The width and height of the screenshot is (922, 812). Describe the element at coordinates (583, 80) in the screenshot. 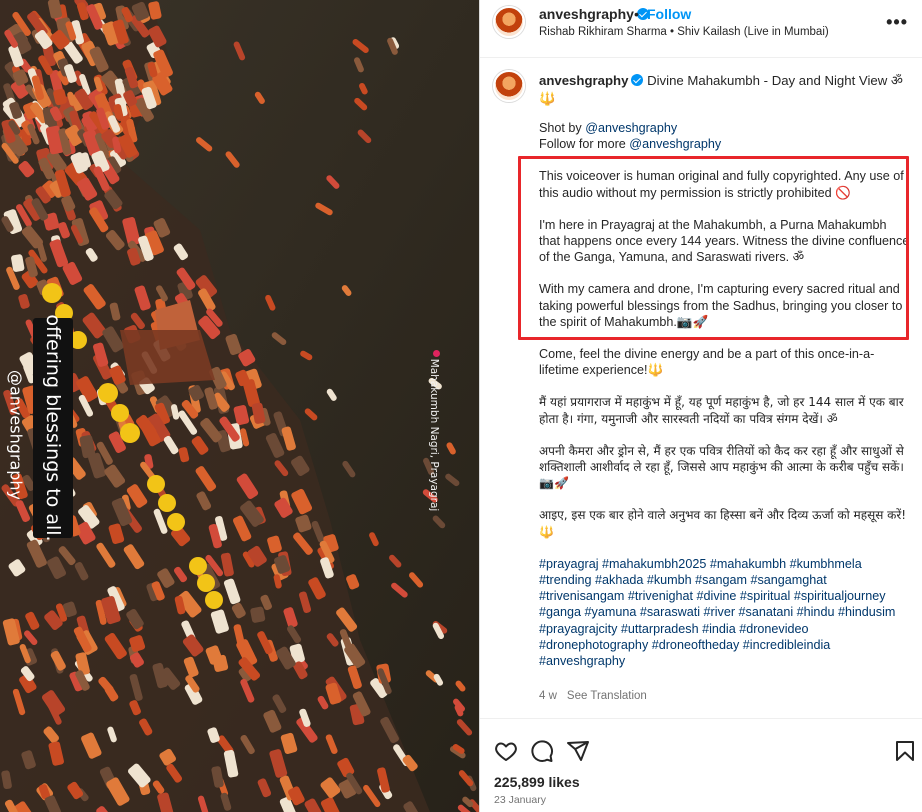

I see `caption-username-link: anveshgraphy` at that location.